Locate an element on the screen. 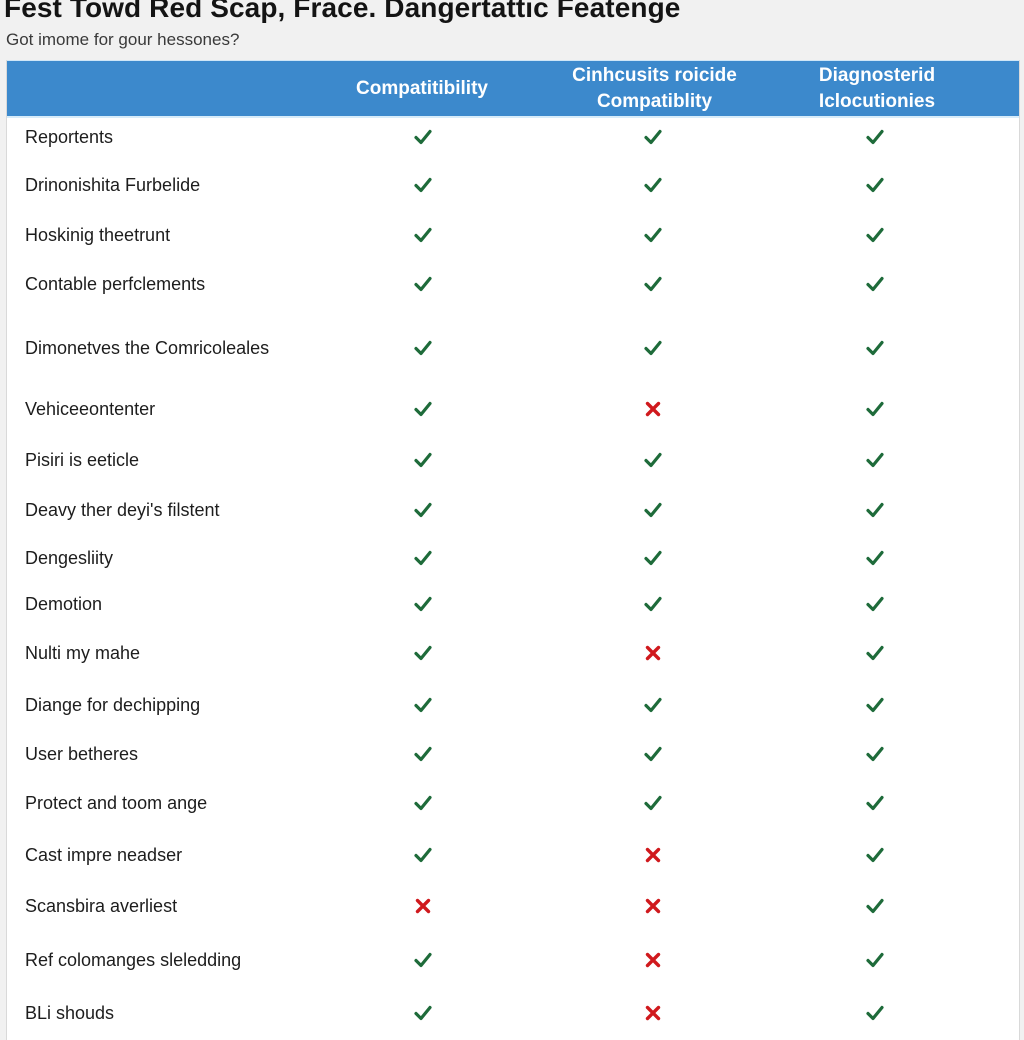 The image size is (1024, 1040). table-row: Reportents is located at coordinates (513, 137).